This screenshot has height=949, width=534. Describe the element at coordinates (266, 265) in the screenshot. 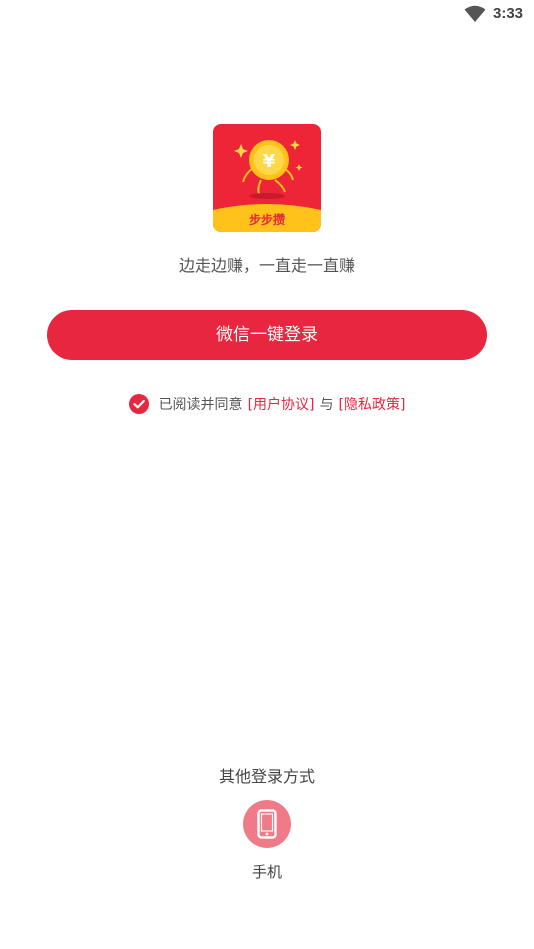

I see `app-slogan: 边走边赚，一直走一直赚` at that location.